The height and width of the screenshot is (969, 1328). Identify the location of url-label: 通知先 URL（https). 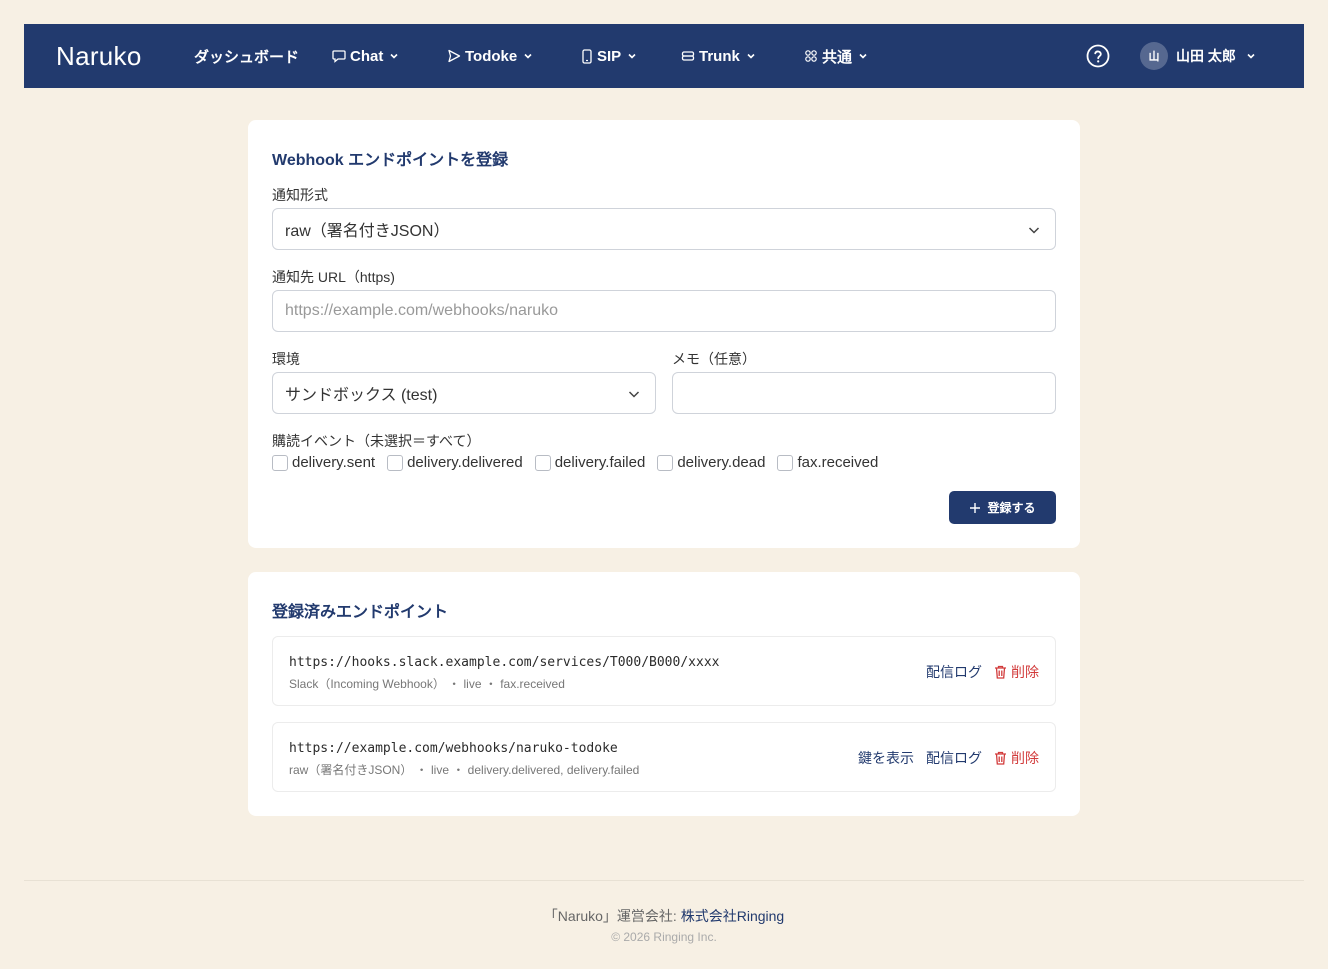
(333, 277).